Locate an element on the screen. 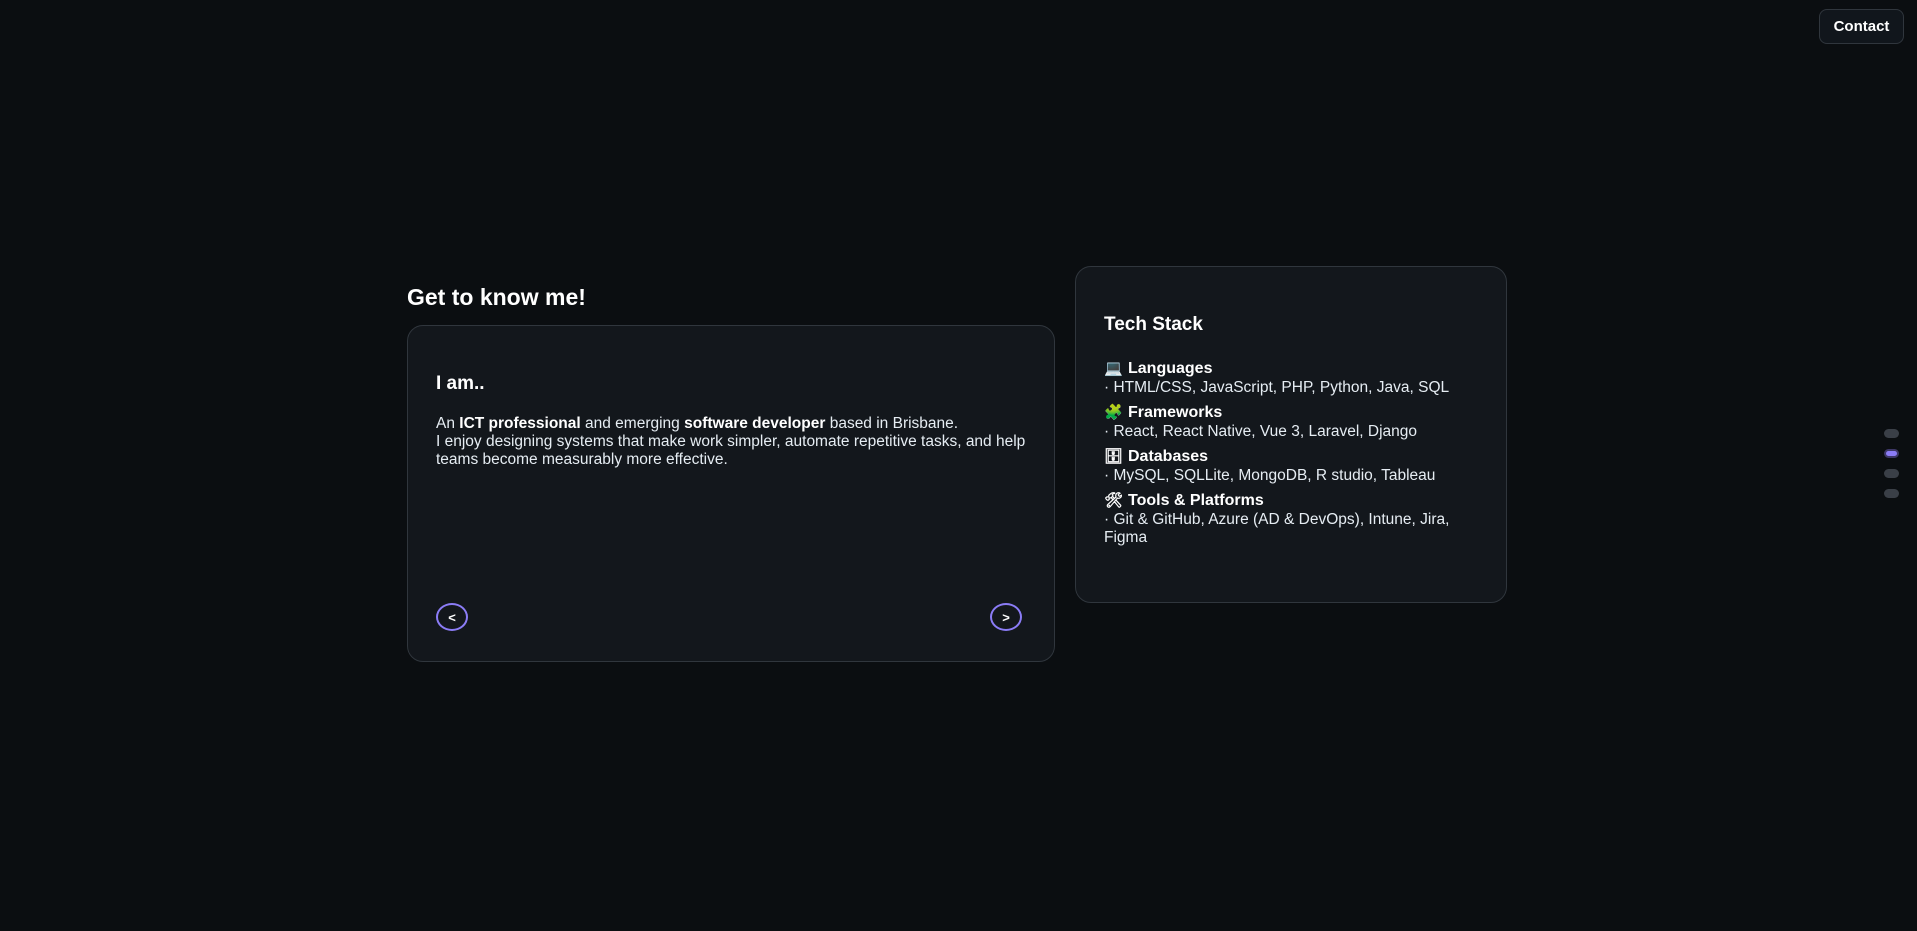 Image resolution: width=1917 pixels, height=931 pixels. about-line-1-suffix: based in Brisbane. is located at coordinates (892, 423).